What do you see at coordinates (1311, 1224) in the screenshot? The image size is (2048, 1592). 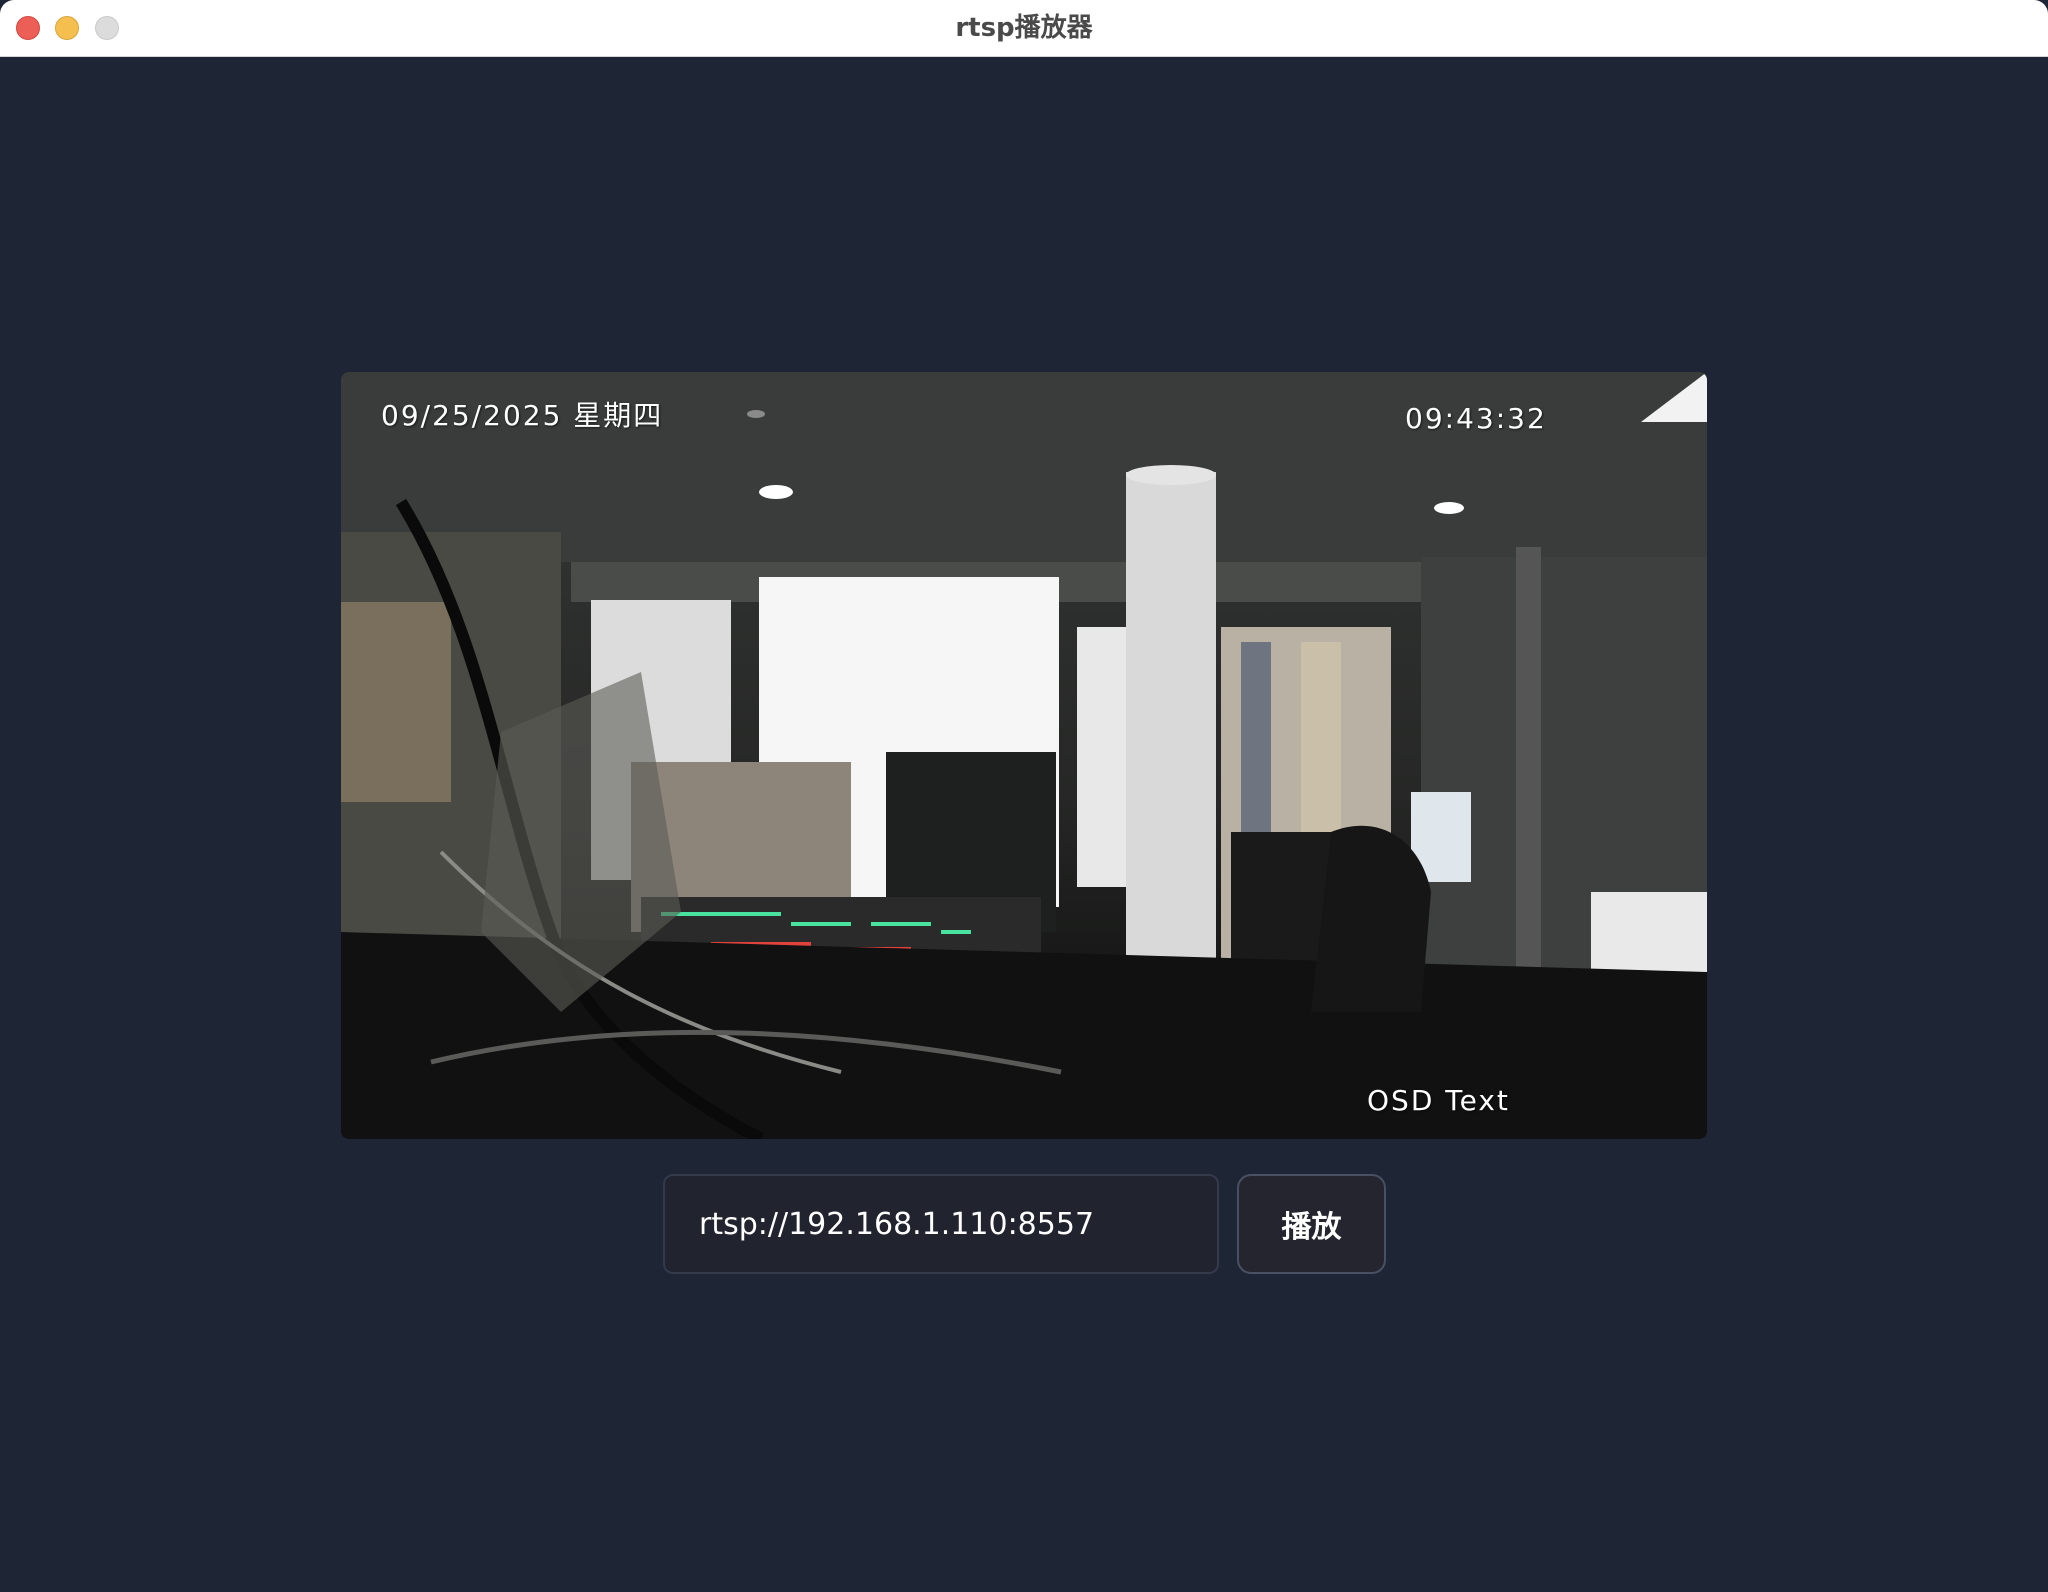 I see `play-button: 播放` at bounding box center [1311, 1224].